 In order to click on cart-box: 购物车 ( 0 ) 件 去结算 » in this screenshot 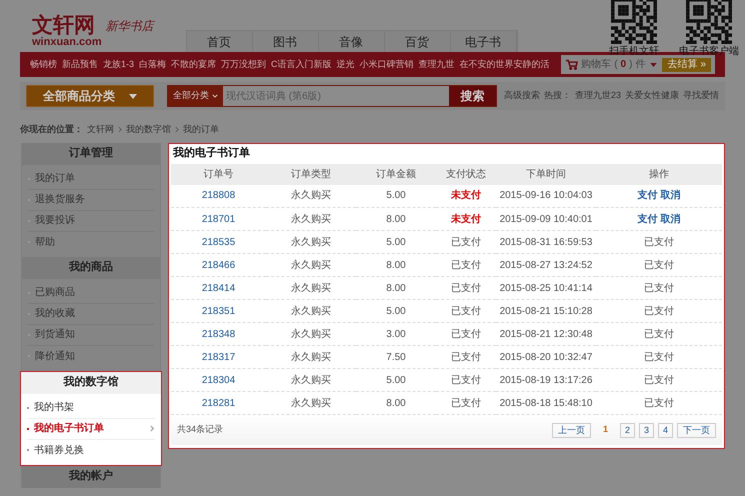, I will do `click(638, 64)`.